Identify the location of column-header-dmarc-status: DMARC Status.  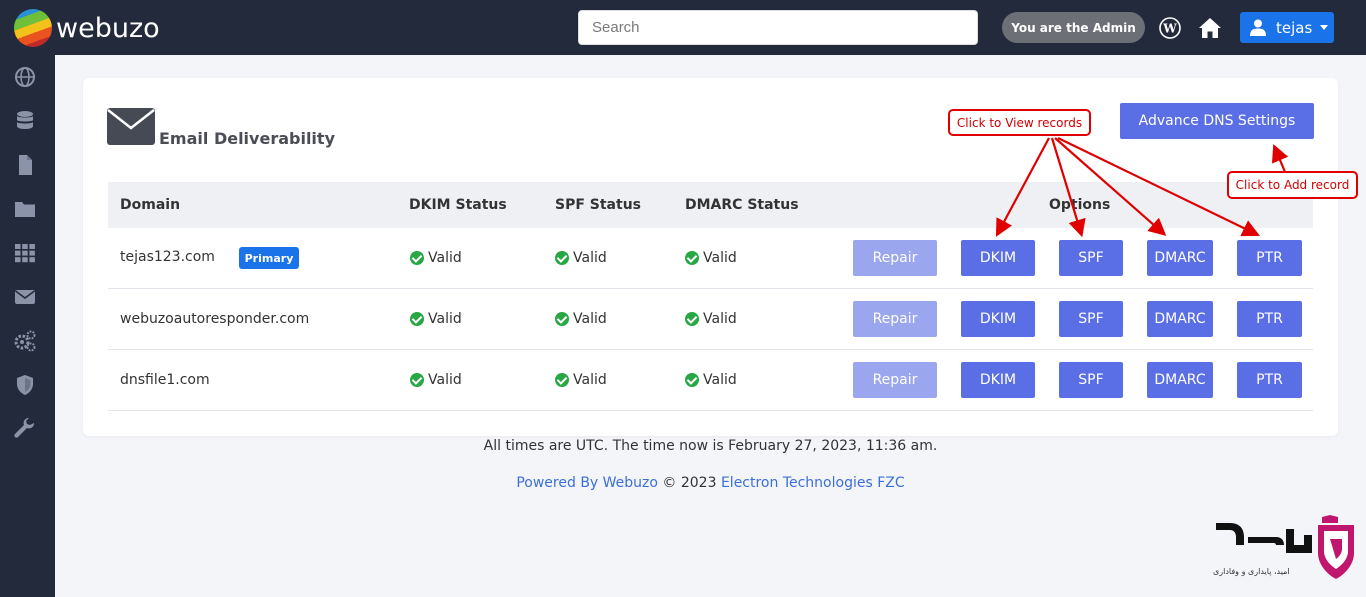
(742, 205).